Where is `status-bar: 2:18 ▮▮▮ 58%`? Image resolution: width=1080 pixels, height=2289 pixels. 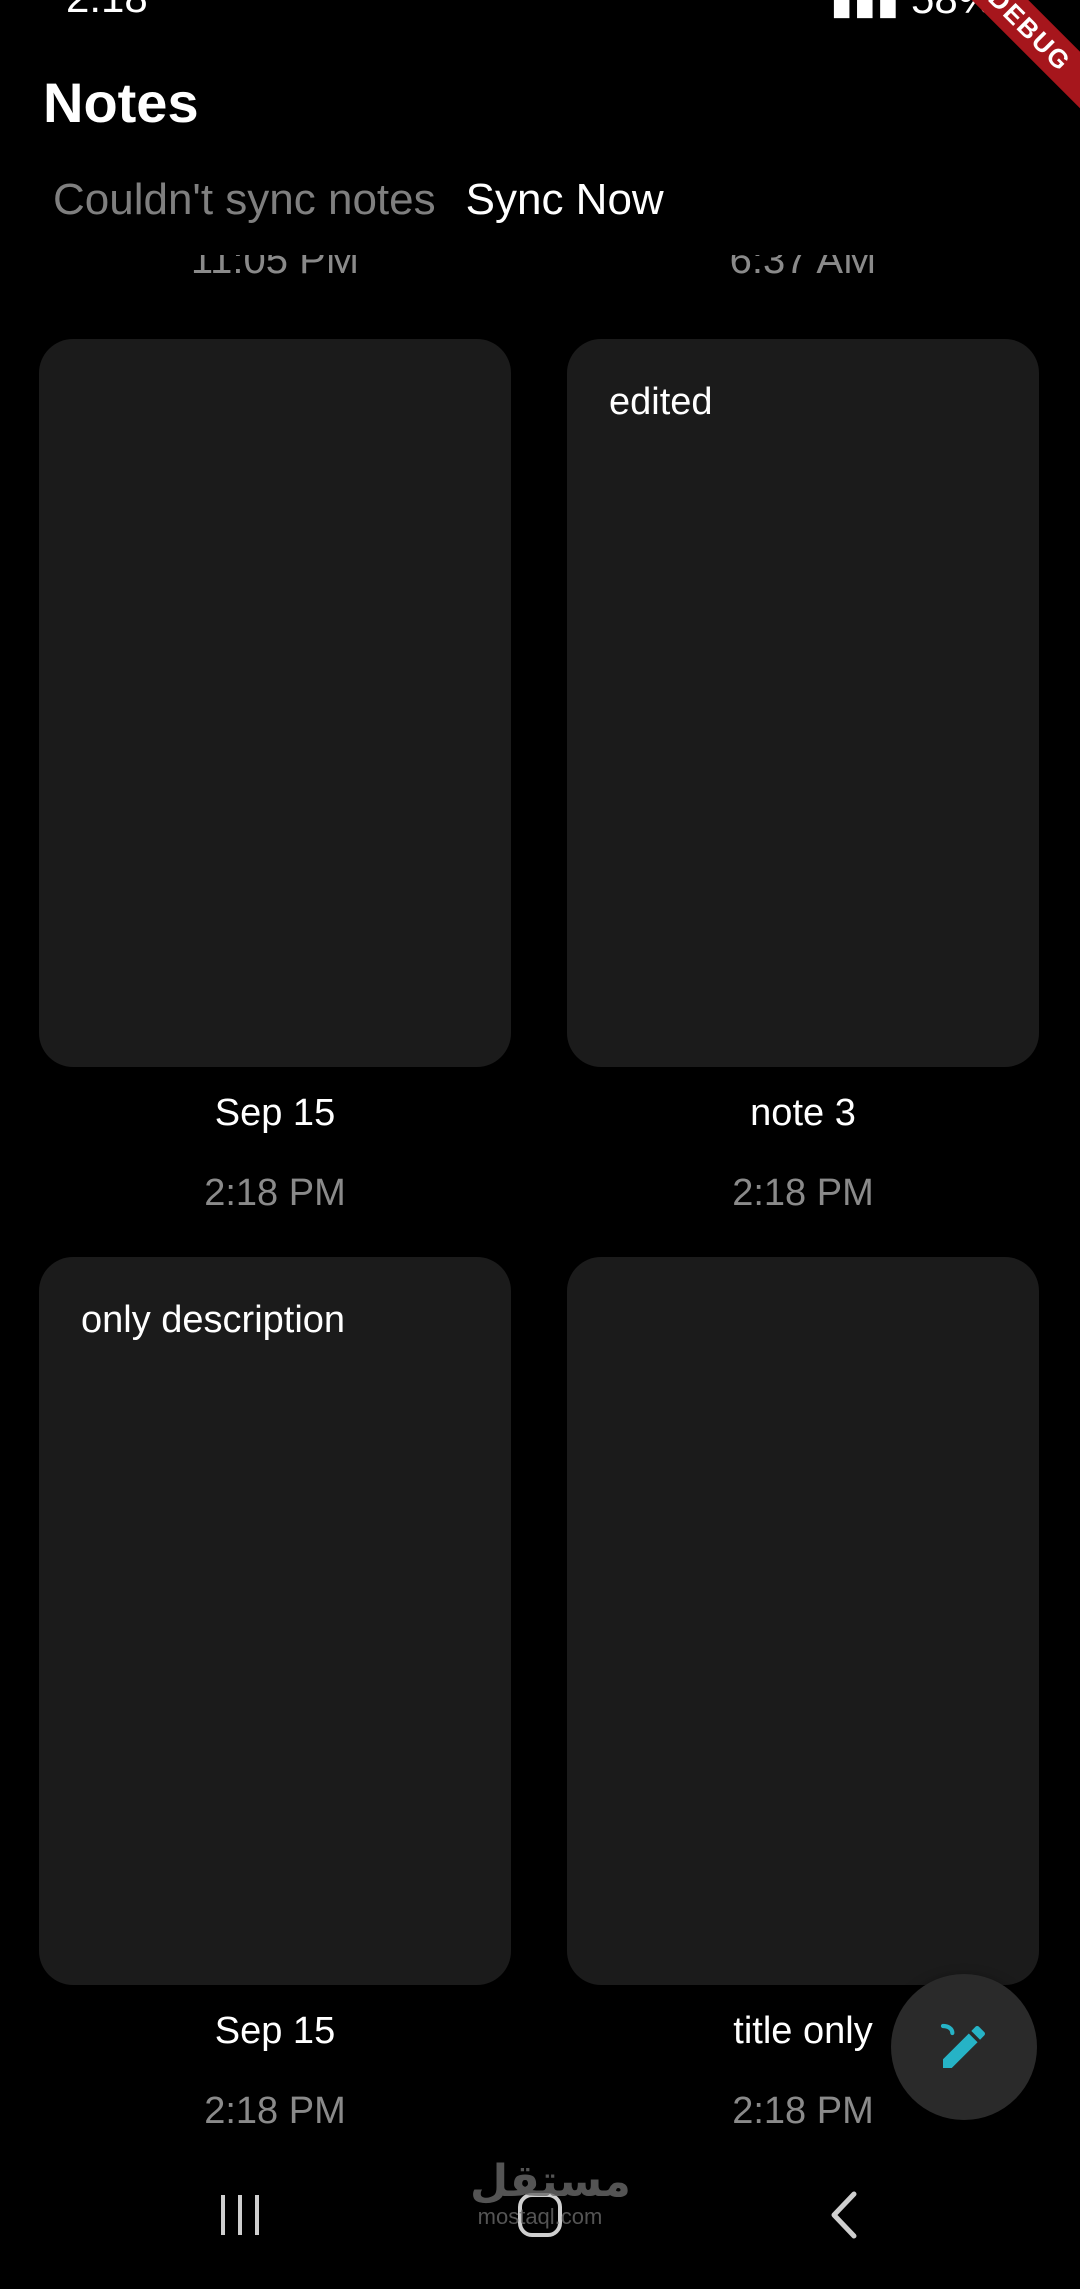 status-bar: 2:18 ▮▮▮ 58% is located at coordinates (540, 10).